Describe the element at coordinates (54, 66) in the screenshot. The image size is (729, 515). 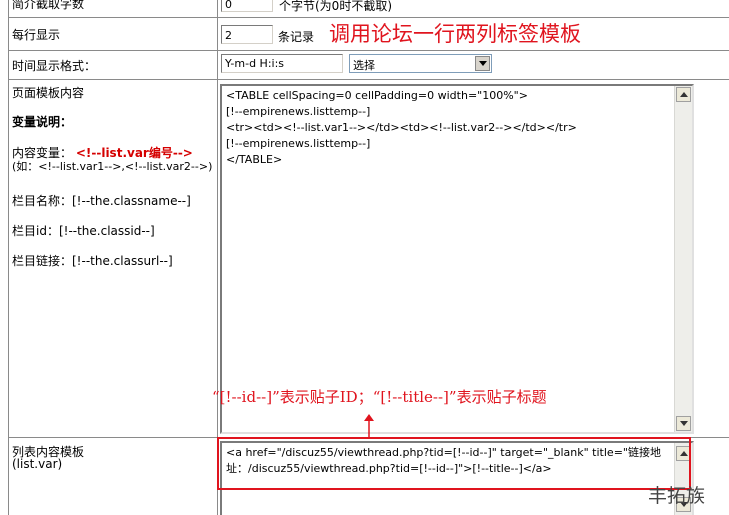
I see `time-format-label: 时间显示格式：` at that location.